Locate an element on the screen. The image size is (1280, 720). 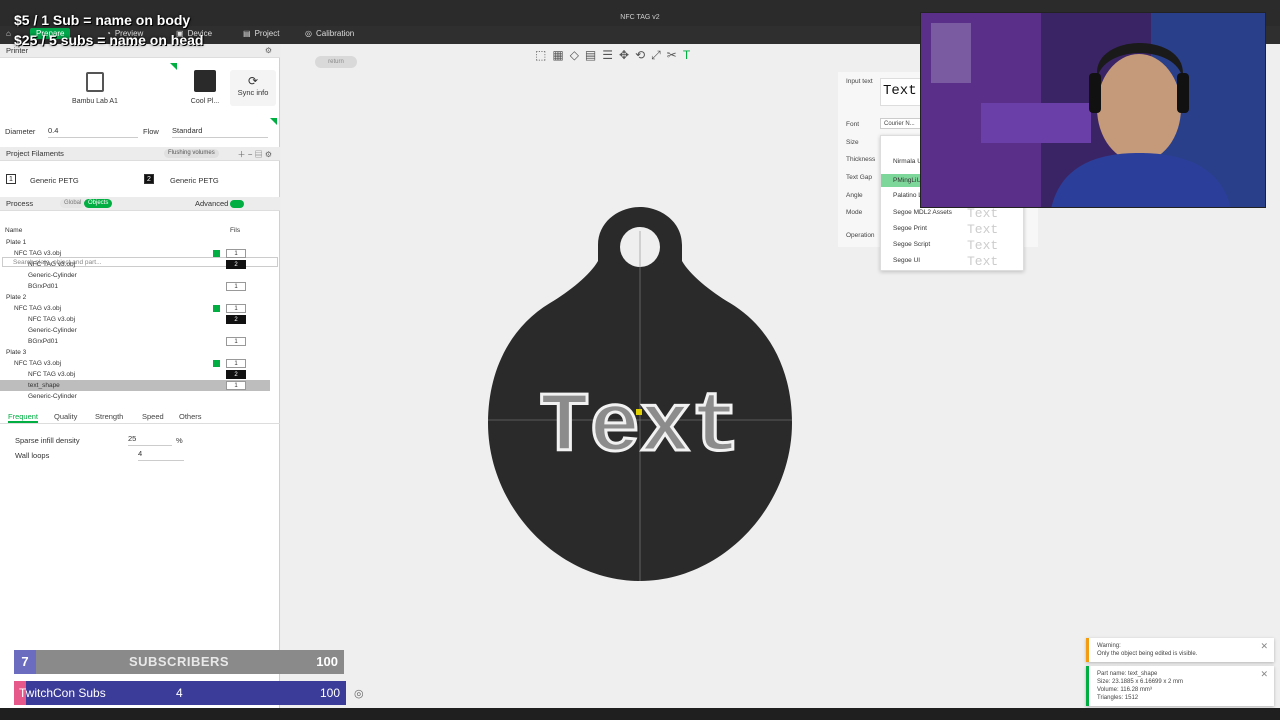
donation-caption-1: $5 / 1 Sub = name on body is located at coordinates (102, 20).